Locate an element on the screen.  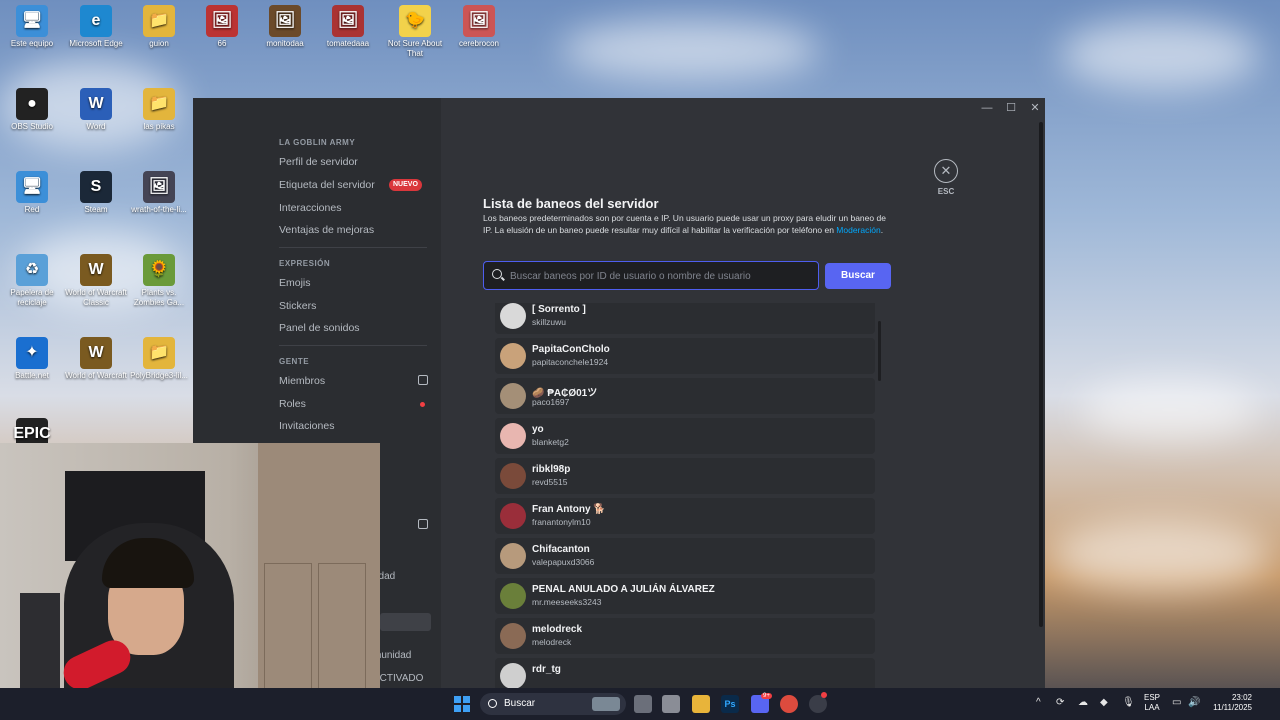
sidebar-item-label: Etiqueta del servidor is located at coordinates (327, 185).